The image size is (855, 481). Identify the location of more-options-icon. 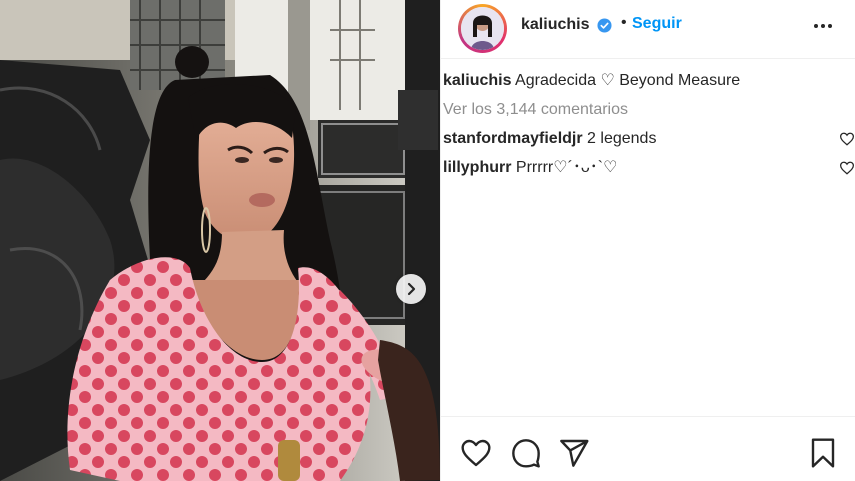
(823, 26).